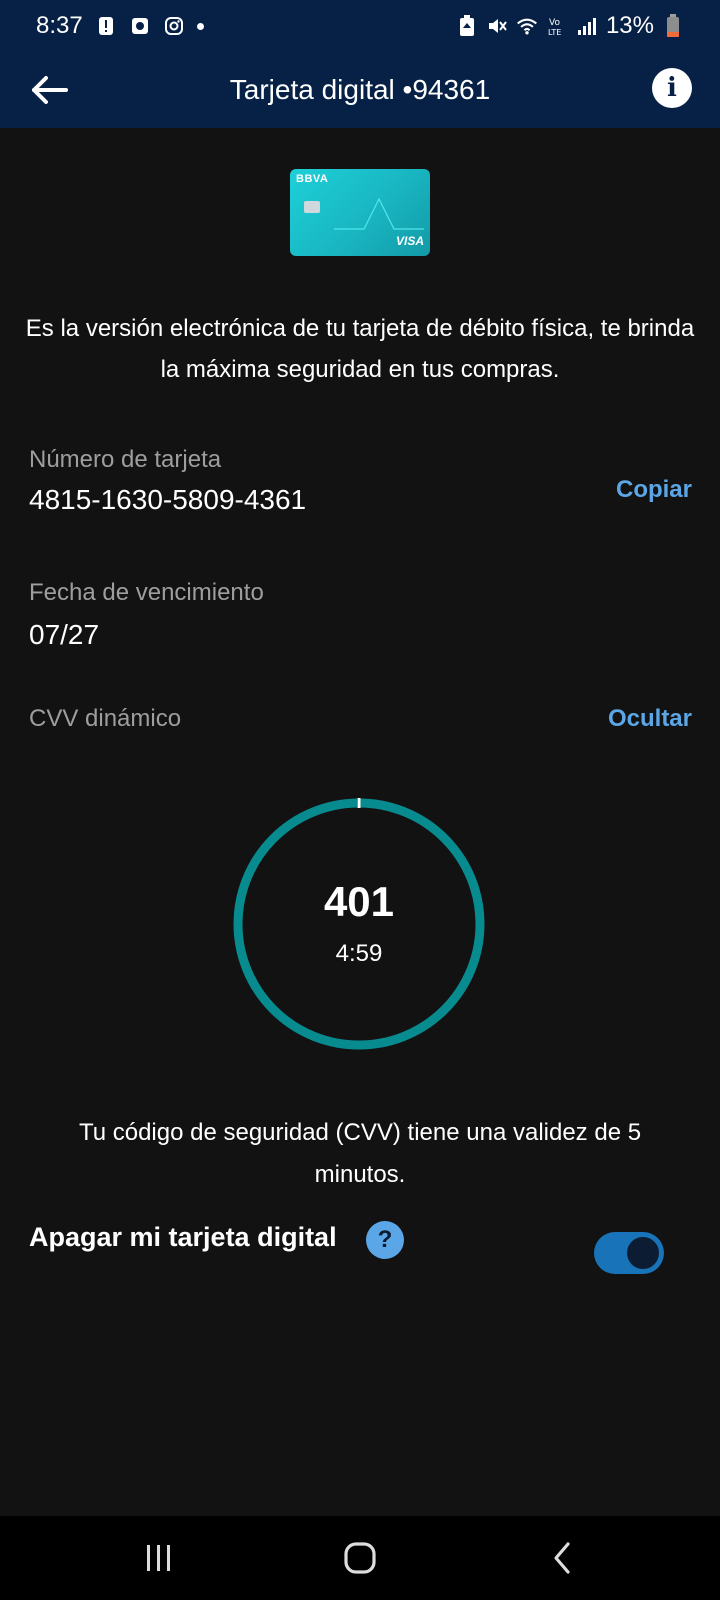  Describe the element at coordinates (312, 207) in the screenshot. I see `card-chip-icon` at that location.